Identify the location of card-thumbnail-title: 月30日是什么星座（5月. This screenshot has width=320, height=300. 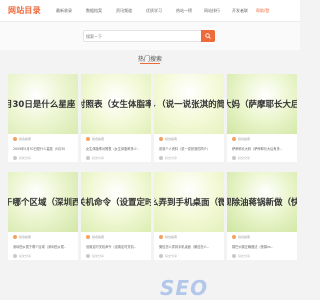
(43, 105).